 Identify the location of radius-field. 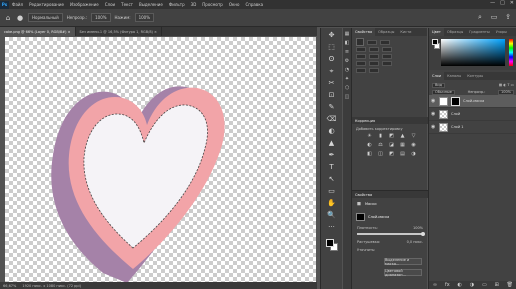
(387, 63).